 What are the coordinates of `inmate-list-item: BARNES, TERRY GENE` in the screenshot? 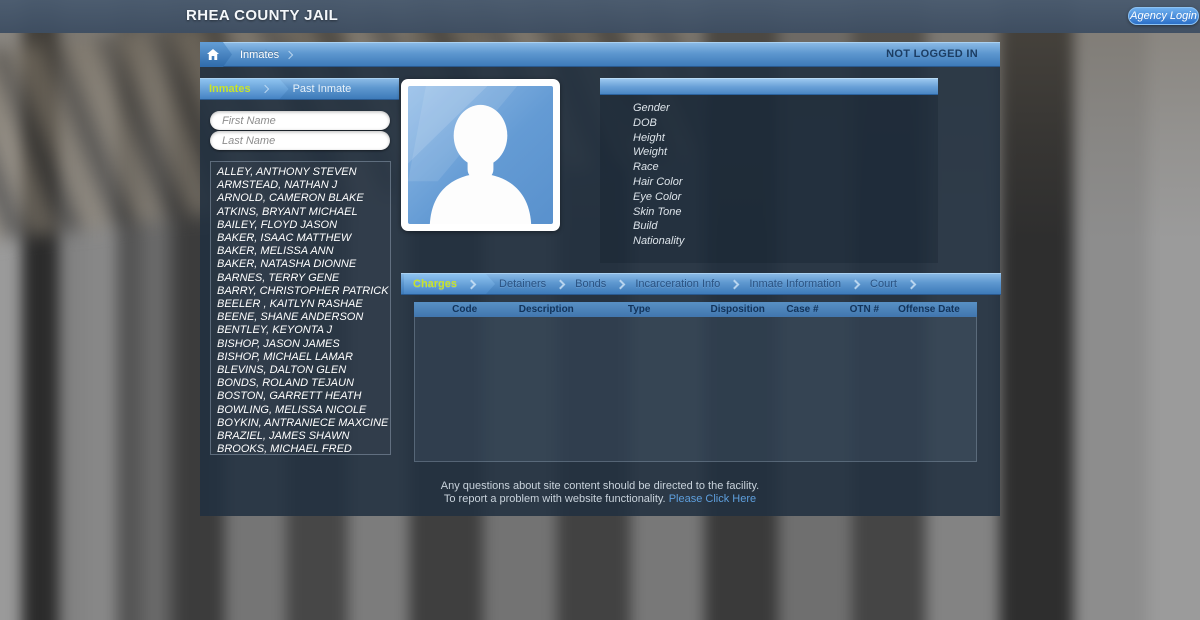 It's located at (300, 278).